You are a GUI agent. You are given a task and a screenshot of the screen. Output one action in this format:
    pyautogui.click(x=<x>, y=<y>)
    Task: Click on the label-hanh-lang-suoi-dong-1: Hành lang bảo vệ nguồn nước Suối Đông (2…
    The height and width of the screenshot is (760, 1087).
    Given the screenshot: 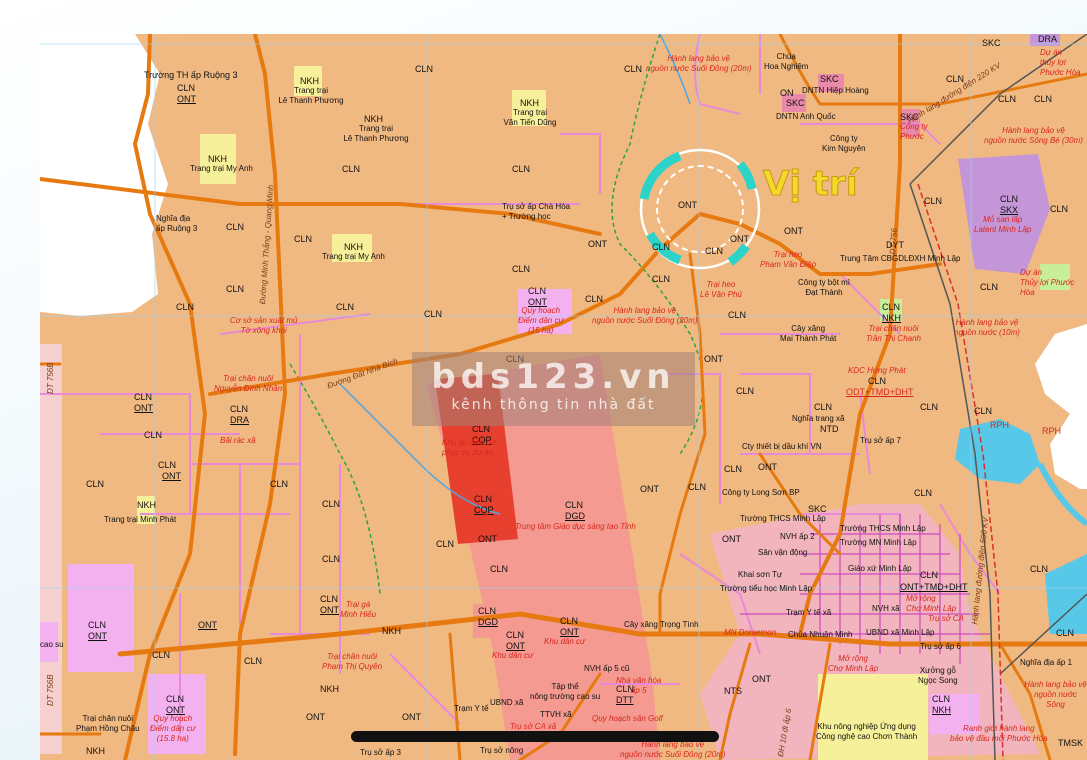 What is the action you would take?
    pyautogui.click(x=699, y=63)
    